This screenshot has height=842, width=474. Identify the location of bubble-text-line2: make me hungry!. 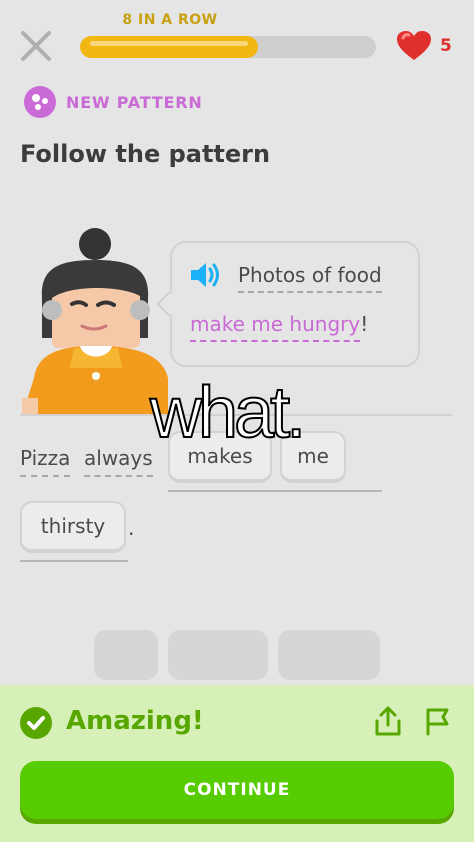
(279, 327).